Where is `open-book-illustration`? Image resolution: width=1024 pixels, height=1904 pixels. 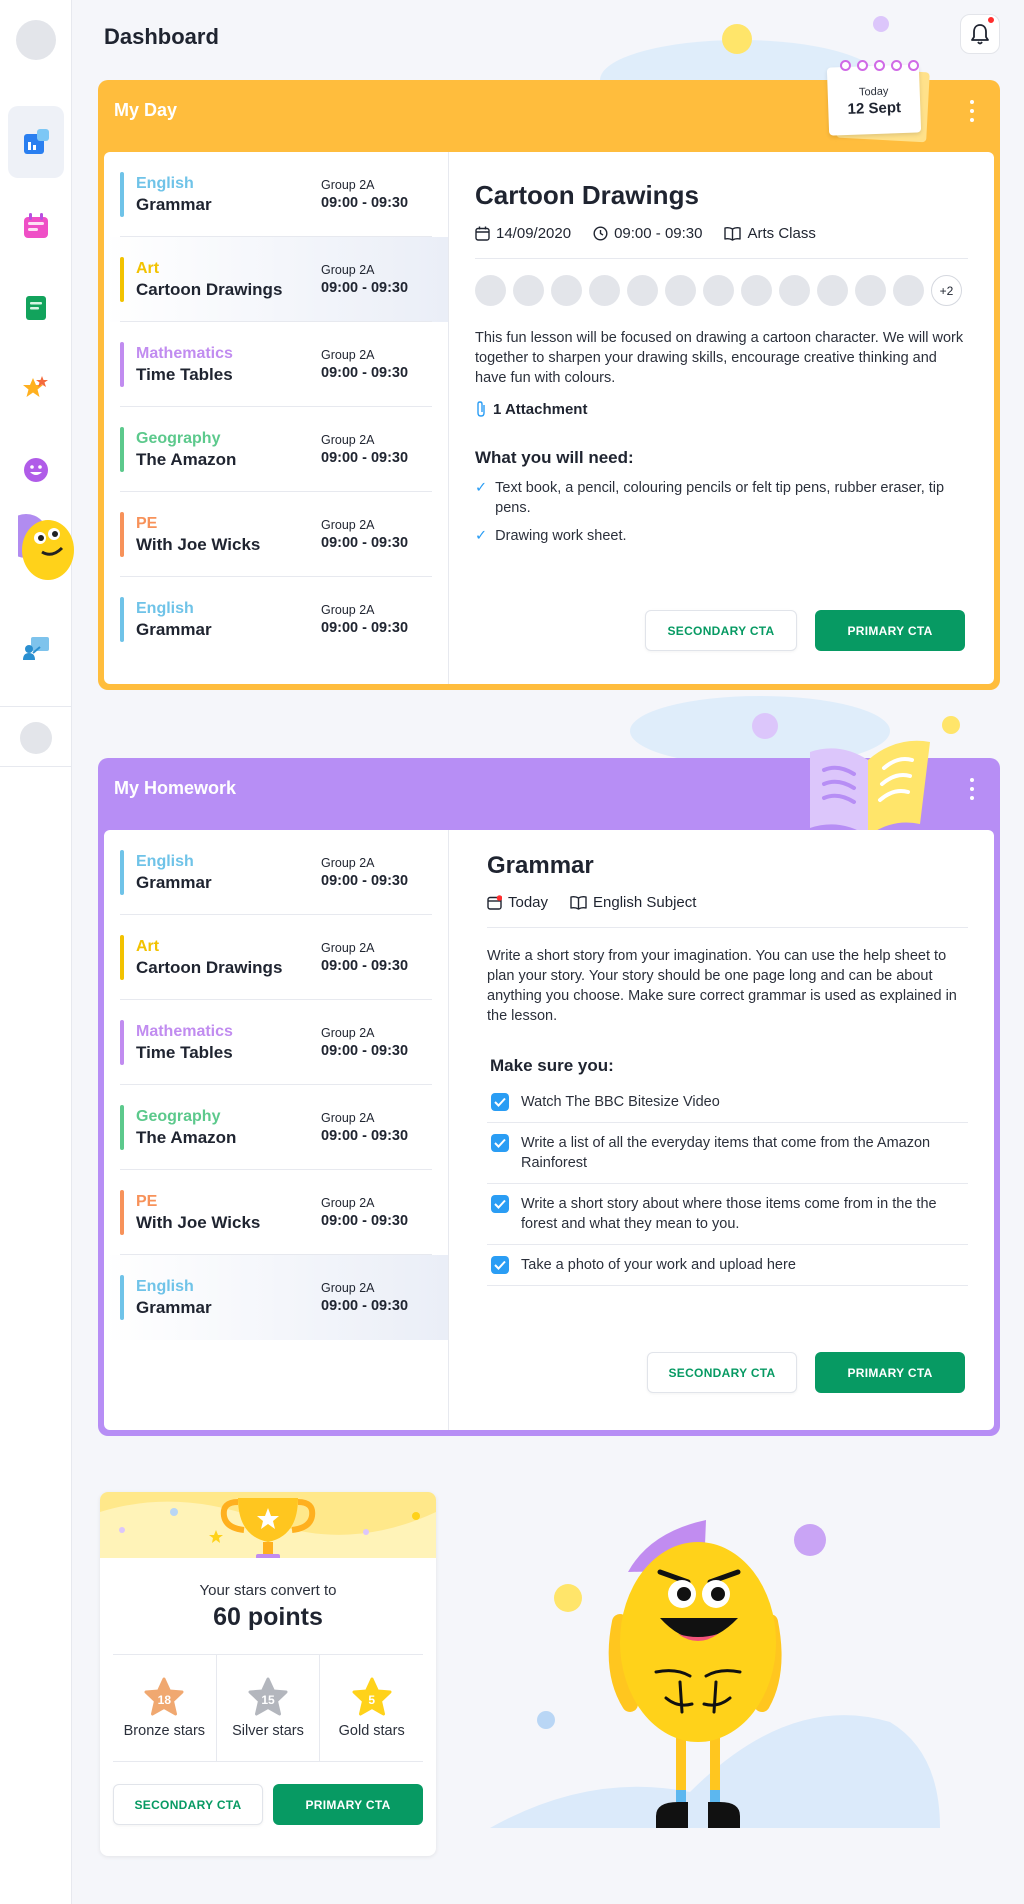
open-book-illustration is located at coordinates (870, 788).